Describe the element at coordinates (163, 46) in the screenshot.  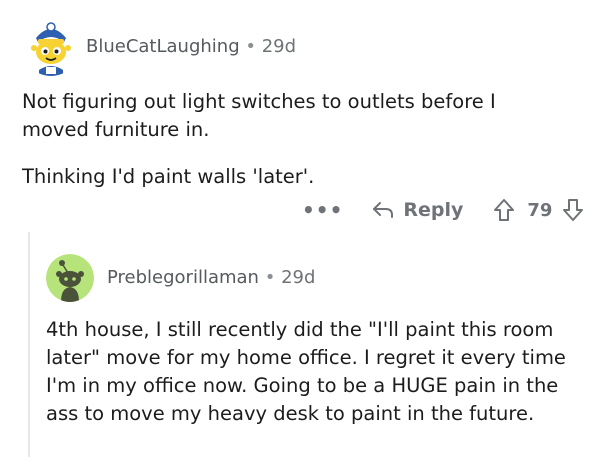
I see `username: BlueCatLaughing` at that location.